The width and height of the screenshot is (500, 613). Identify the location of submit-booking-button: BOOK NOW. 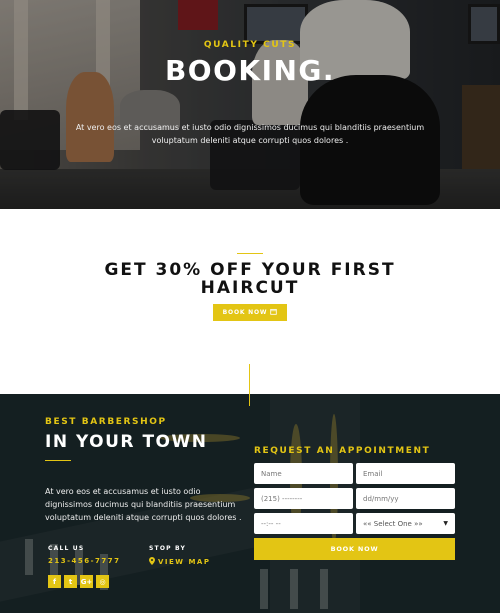
(354, 549).